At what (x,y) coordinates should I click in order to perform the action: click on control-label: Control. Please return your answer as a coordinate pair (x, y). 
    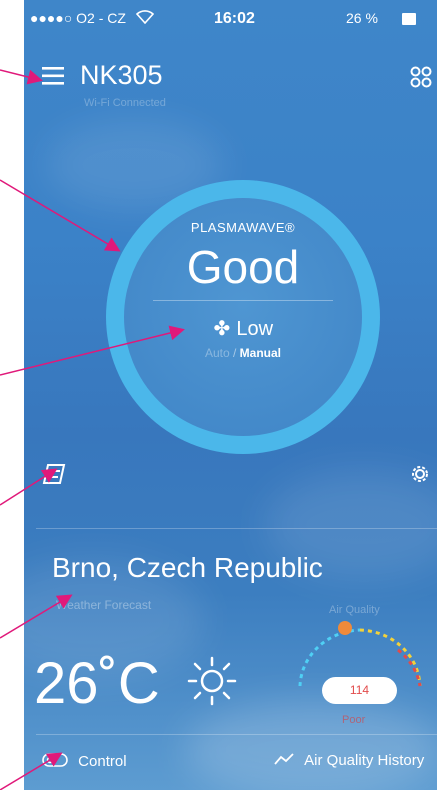
    Looking at the image, I should click on (102, 761).